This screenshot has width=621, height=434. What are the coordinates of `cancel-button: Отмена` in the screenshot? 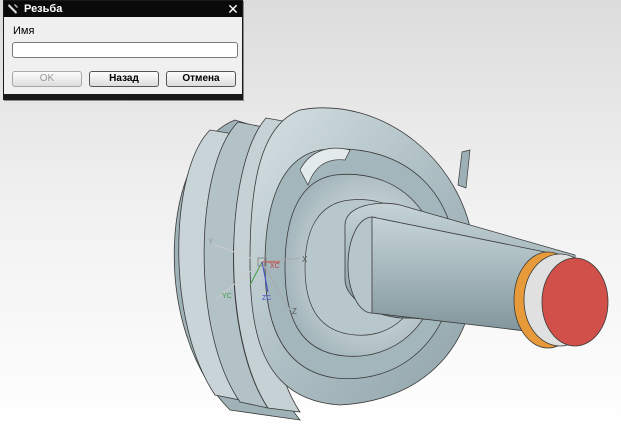 It's located at (201, 79).